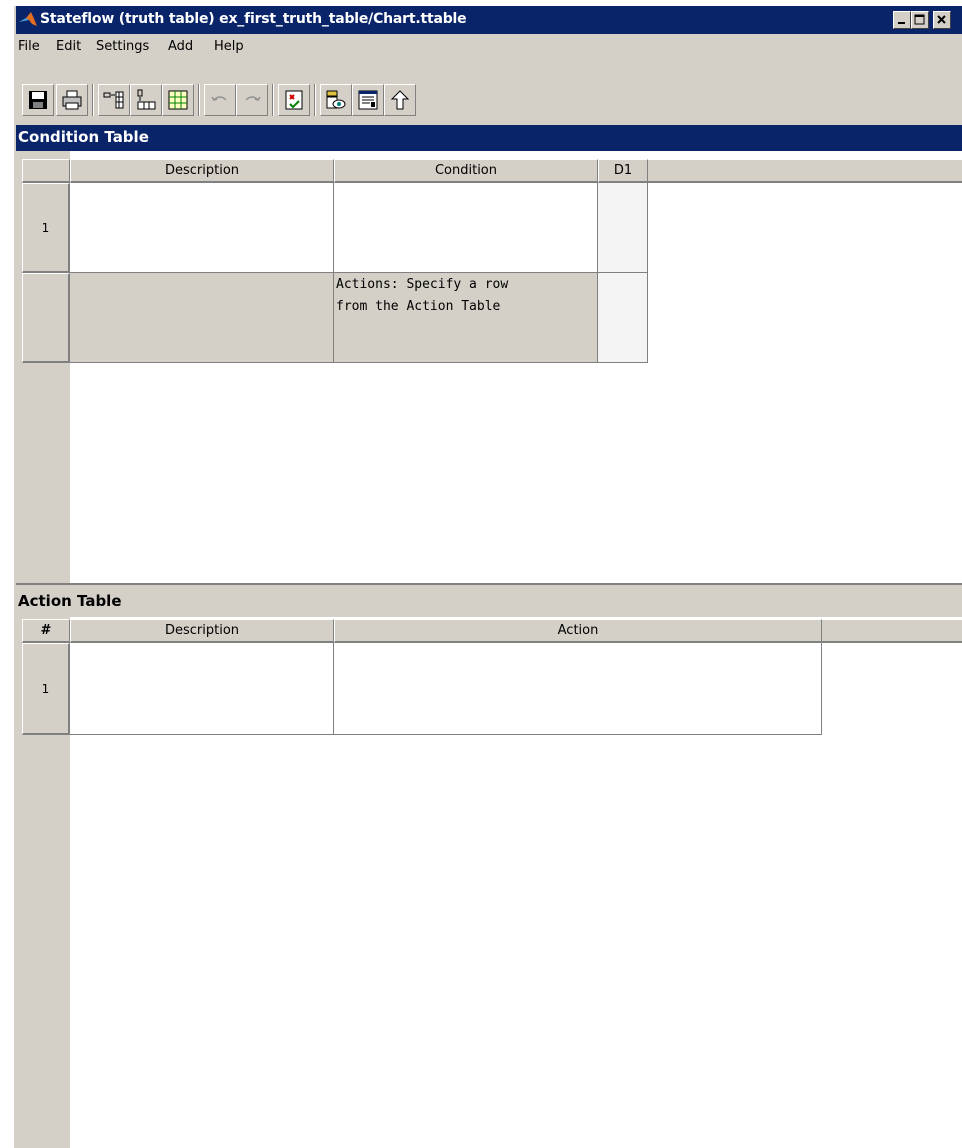  Describe the element at coordinates (466, 171) in the screenshot. I see `column-header-condition: Condition` at that location.